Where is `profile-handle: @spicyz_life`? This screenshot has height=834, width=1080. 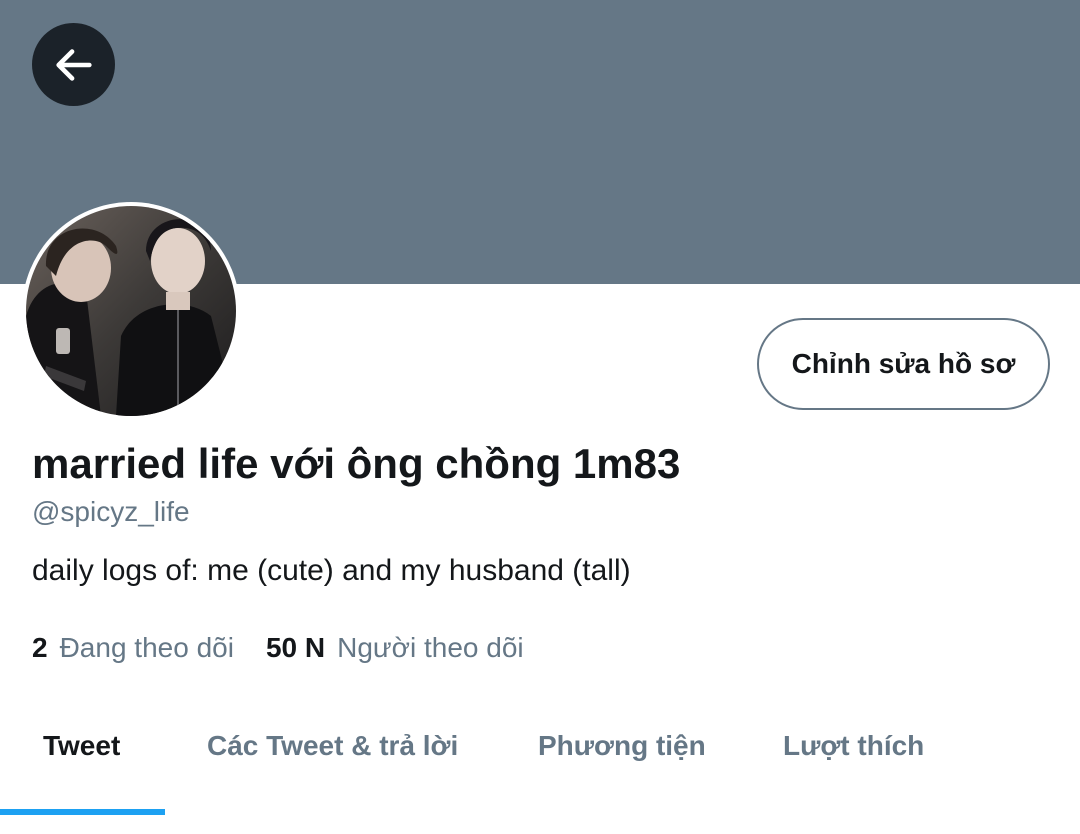 profile-handle: @spicyz_life is located at coordinates (111, 511).